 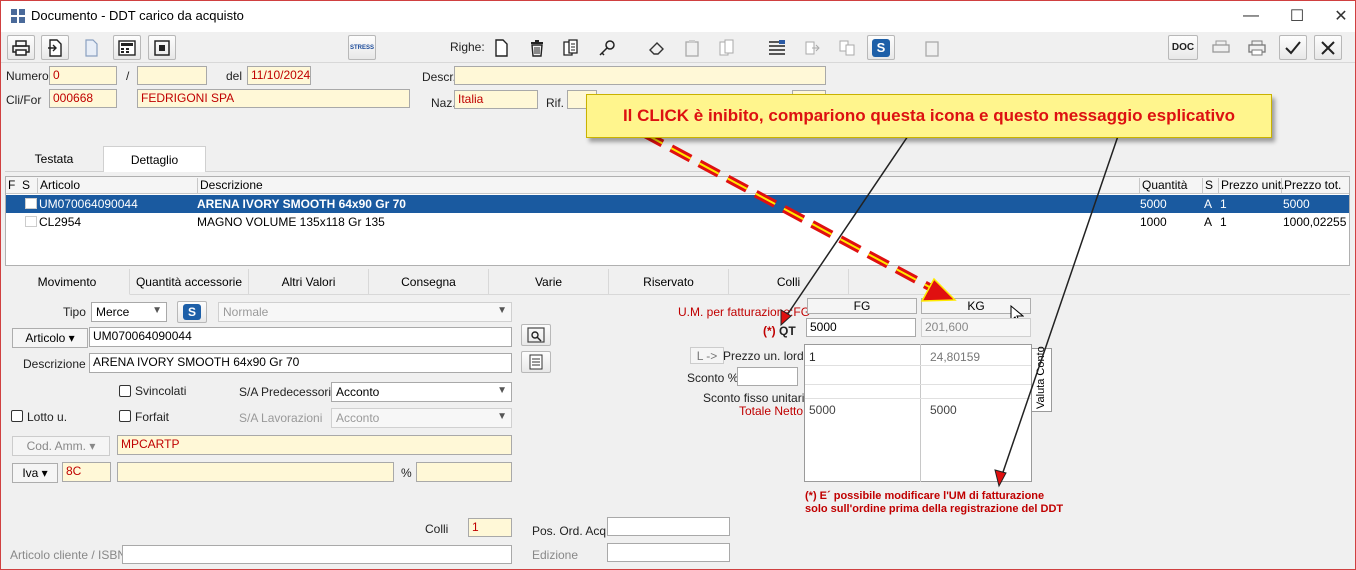 I want to click on calculator-button, so click(x=127, y=47).